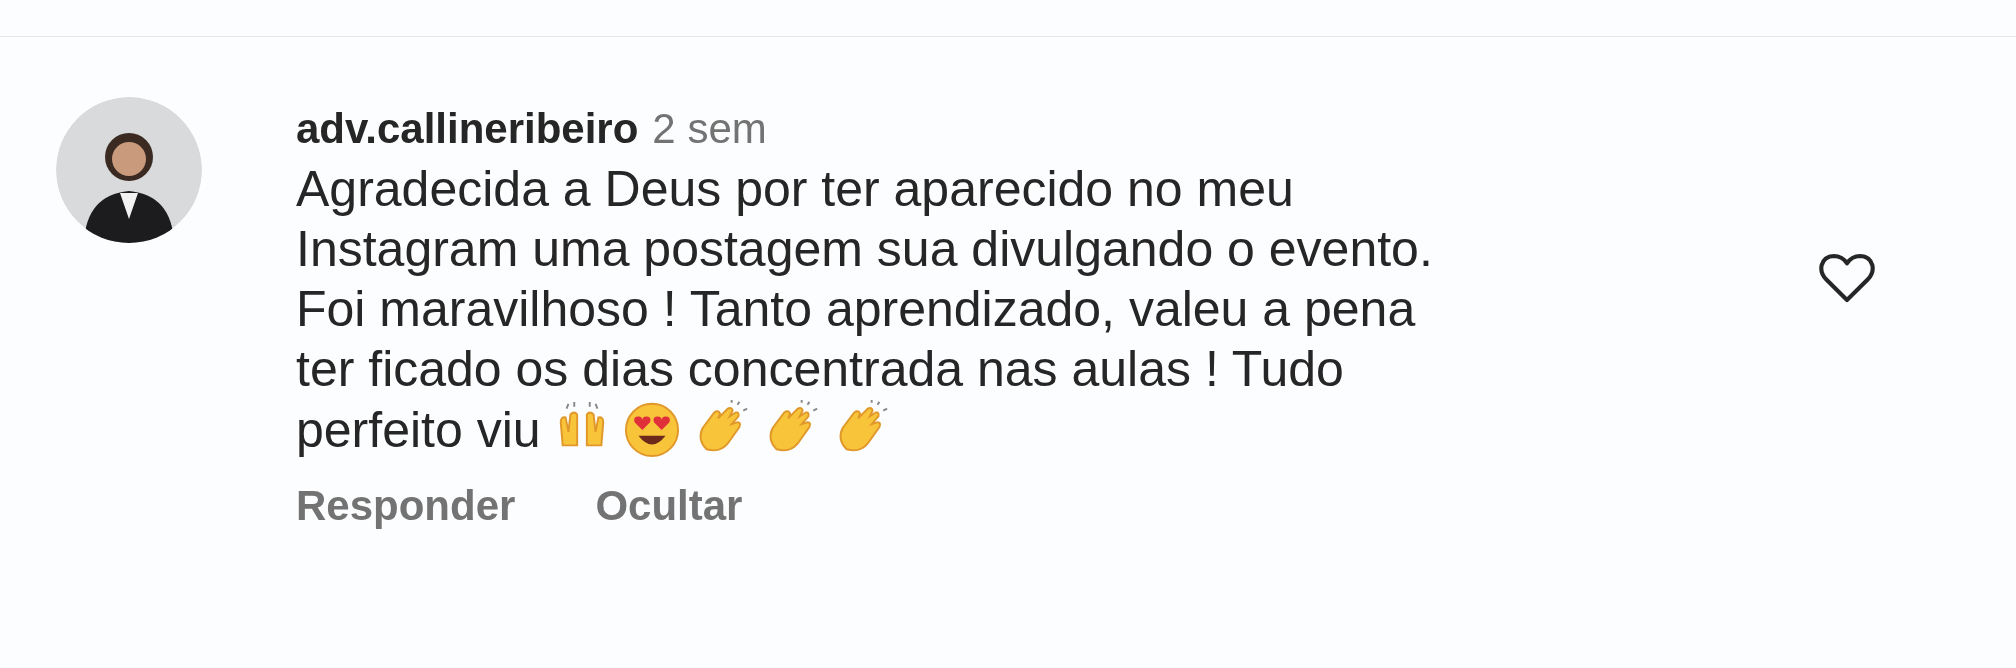 Image resolution: width=2016 pixels, height=668 pixels. Describe the element at coordinates (467, 129) in the screenshot. I see `username: adv.callineribeiro` at that location.